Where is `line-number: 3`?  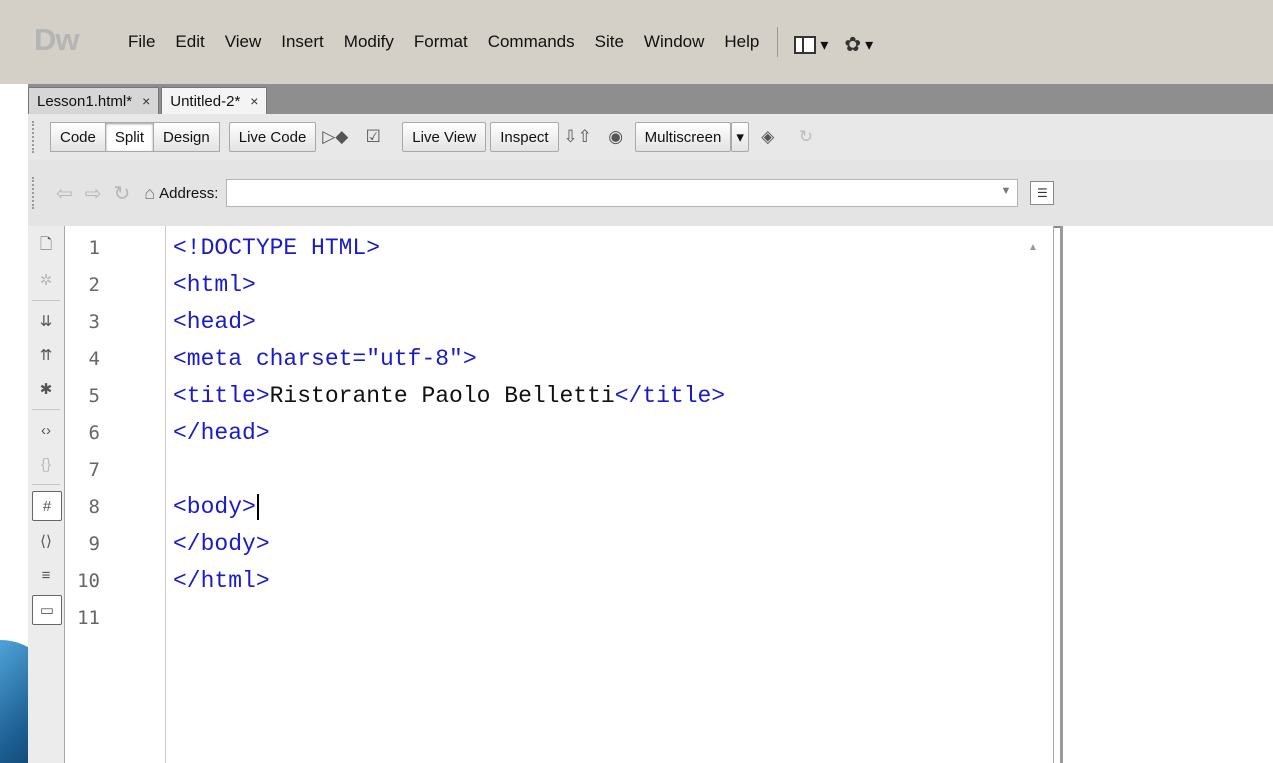
line-number: 3 is located at coordinates (94, 322).